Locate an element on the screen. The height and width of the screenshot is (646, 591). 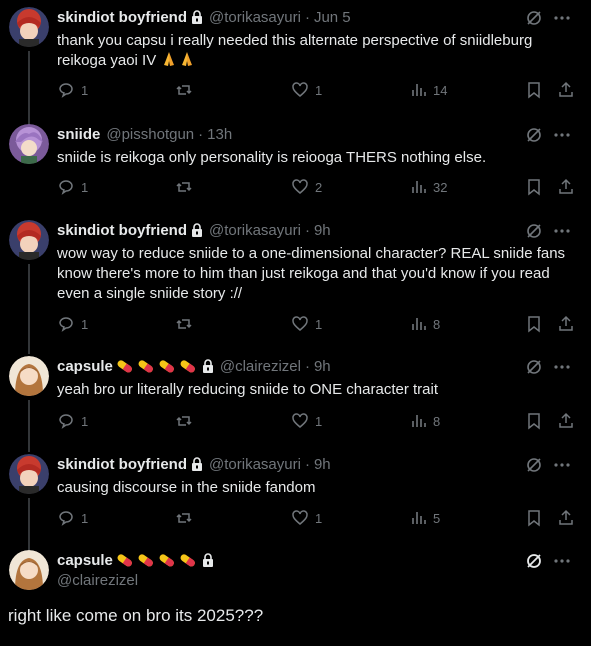
post-actions: 1 2 32 is located at coordinates (317, 187).